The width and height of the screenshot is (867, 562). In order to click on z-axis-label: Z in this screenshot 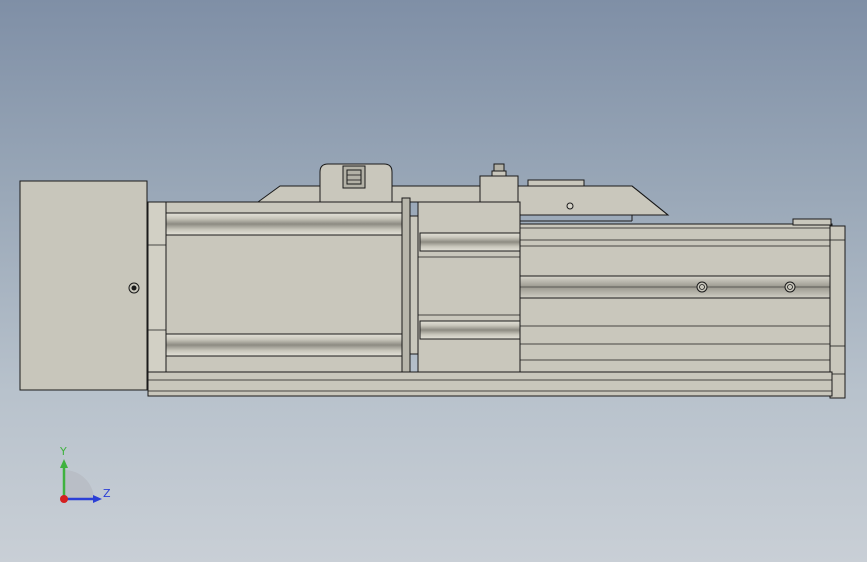, I will do `click(107, 493)`.